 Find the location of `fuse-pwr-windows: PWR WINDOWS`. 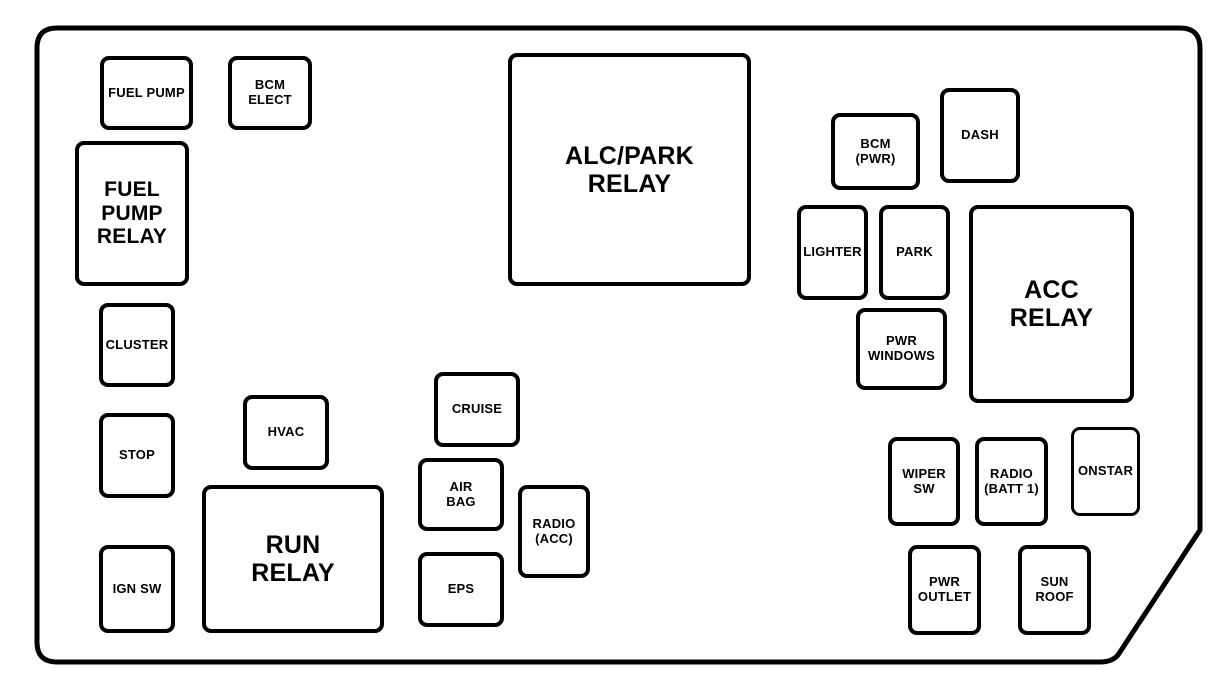

fuse-pwr-windows: PWR WINDOWS is located at coordinates (901, 349).